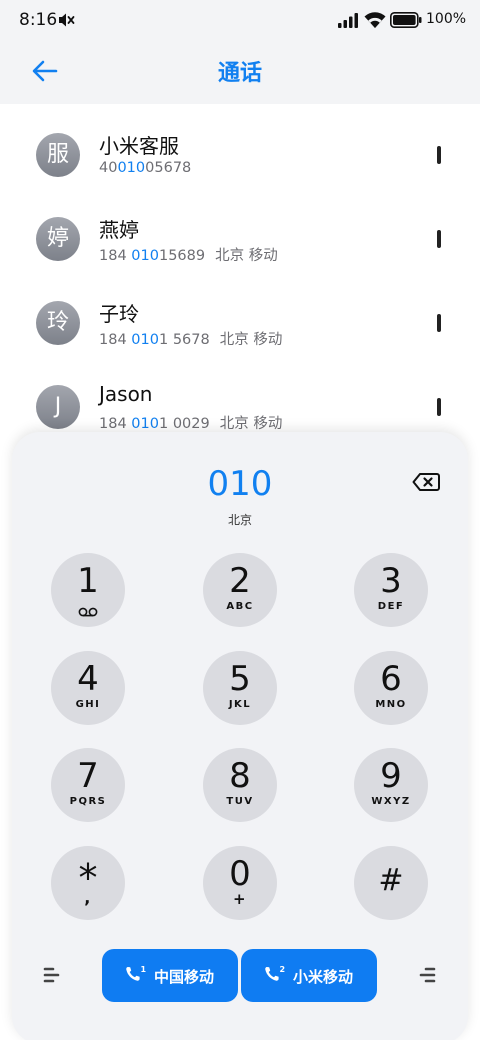  I want to click on call-sim1-label: 中国移动, so click(184, 977).